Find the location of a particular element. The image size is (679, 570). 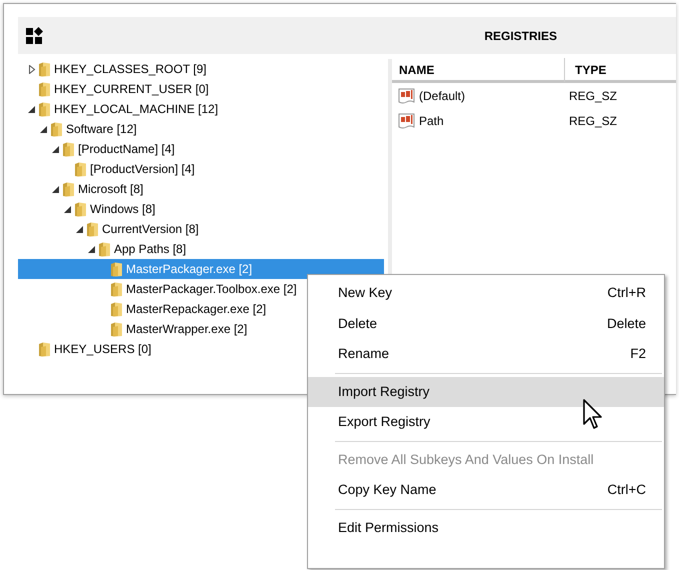

tree-item: App Paths [8] is located at coordinates (201, 249).